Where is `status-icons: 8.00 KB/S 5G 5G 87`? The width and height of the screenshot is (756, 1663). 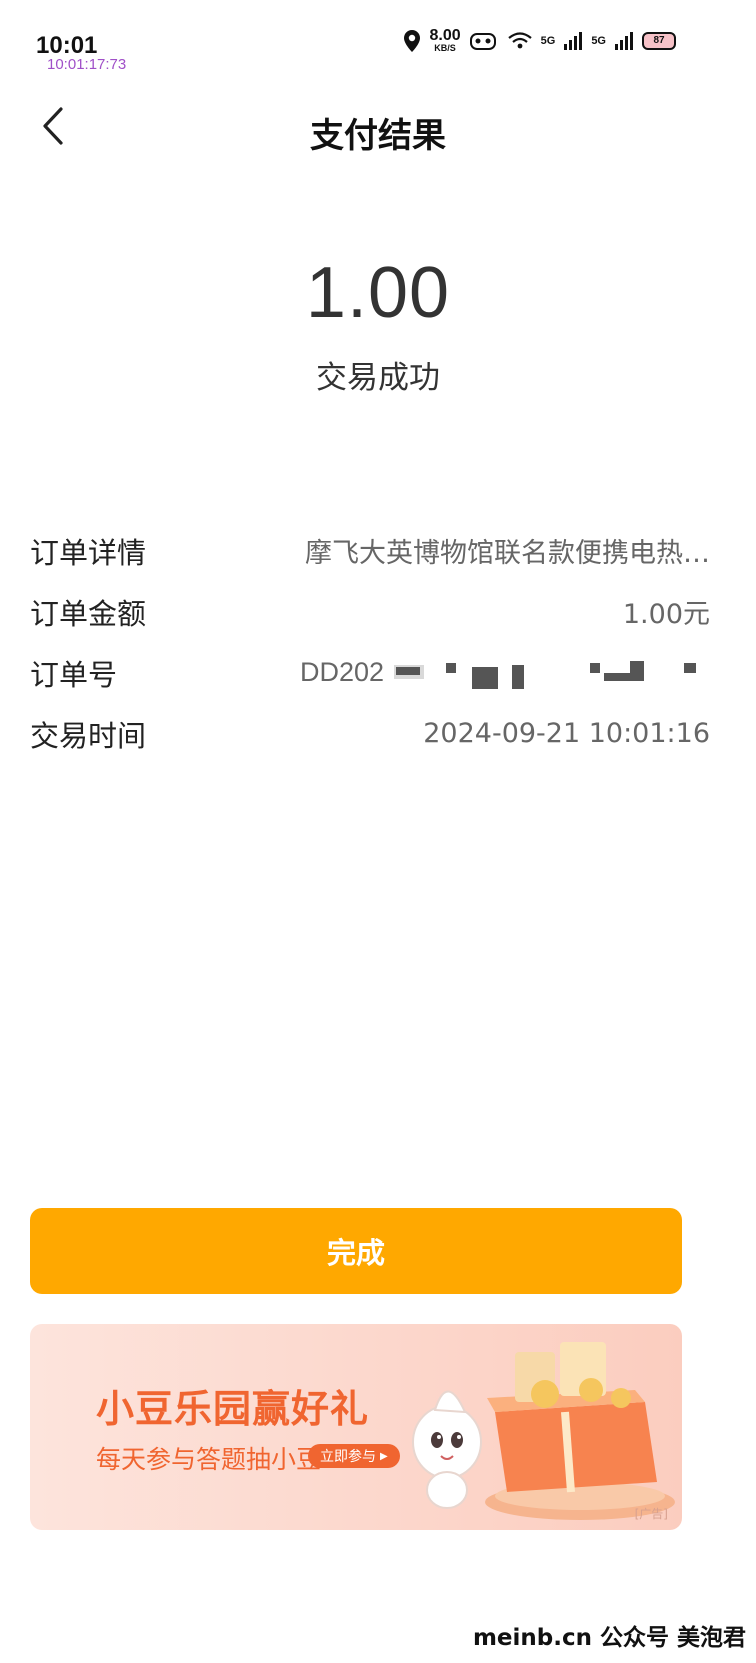
status-icons: 8.00 KB/S 5G 5G 87 is located at coordinates (539, 40).